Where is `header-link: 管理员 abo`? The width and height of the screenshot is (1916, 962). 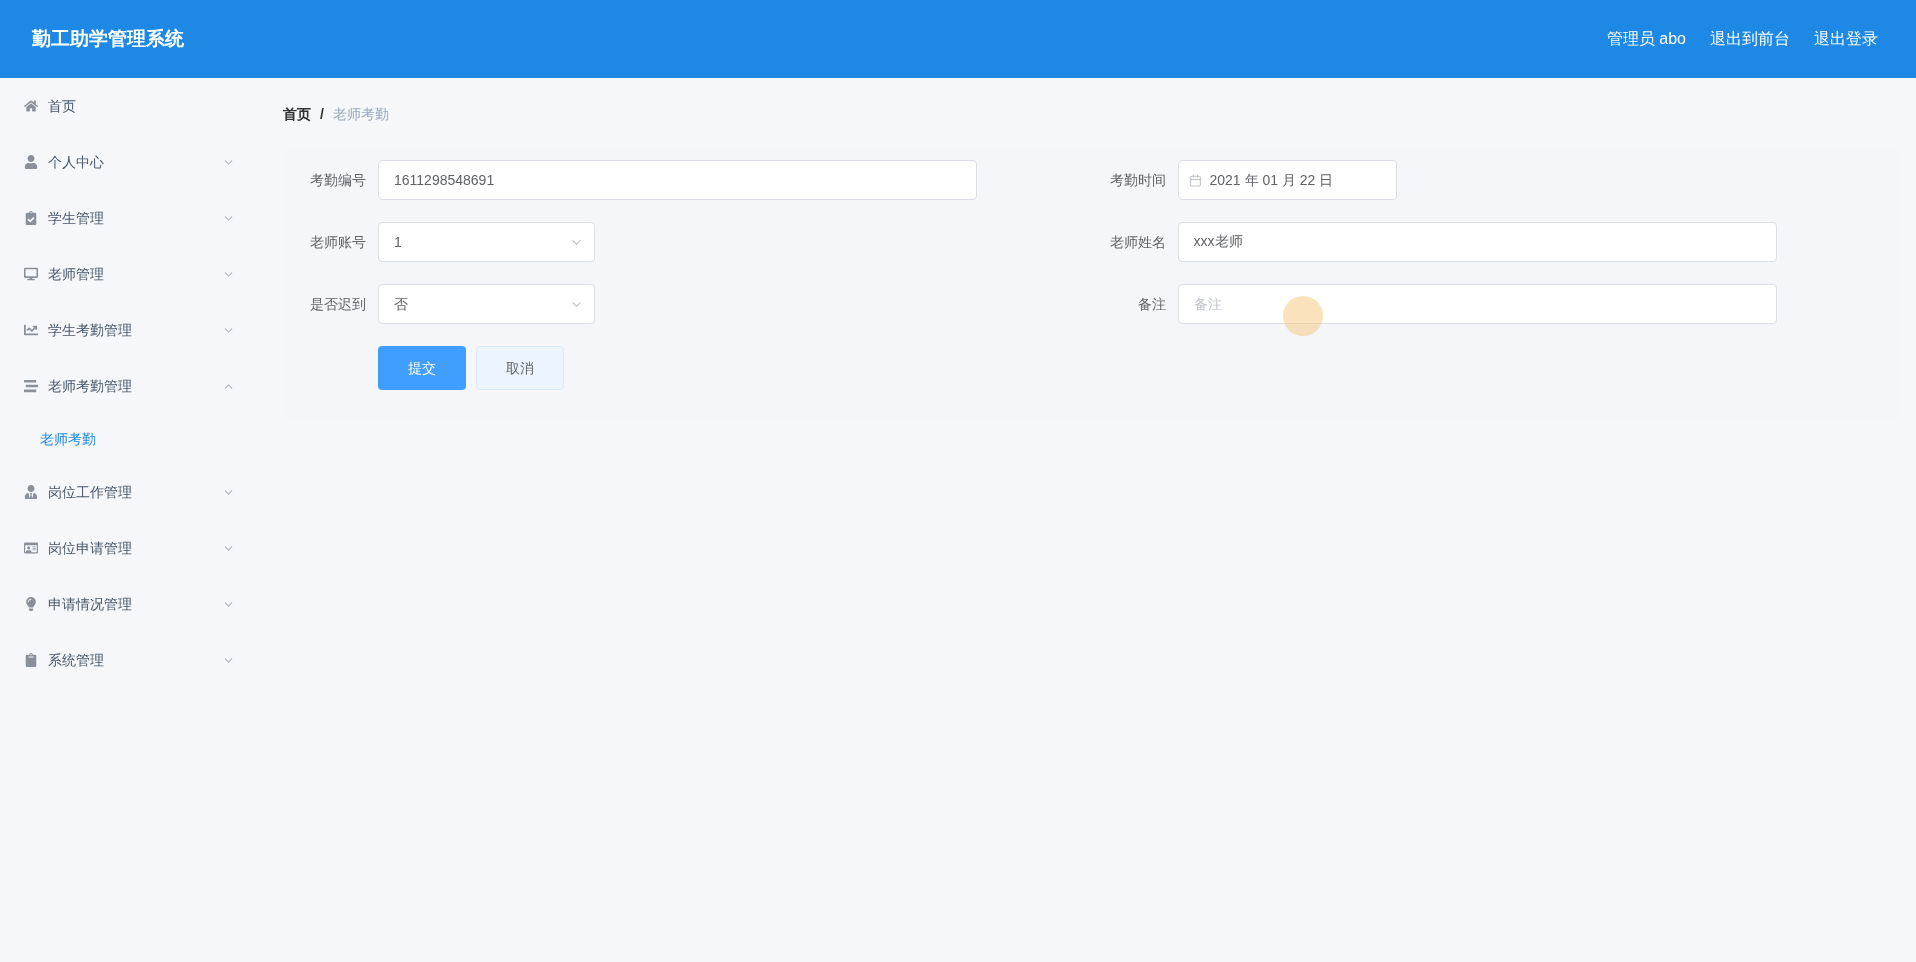
header-link: 管理员 abo is located at coordinates (1646, 39).